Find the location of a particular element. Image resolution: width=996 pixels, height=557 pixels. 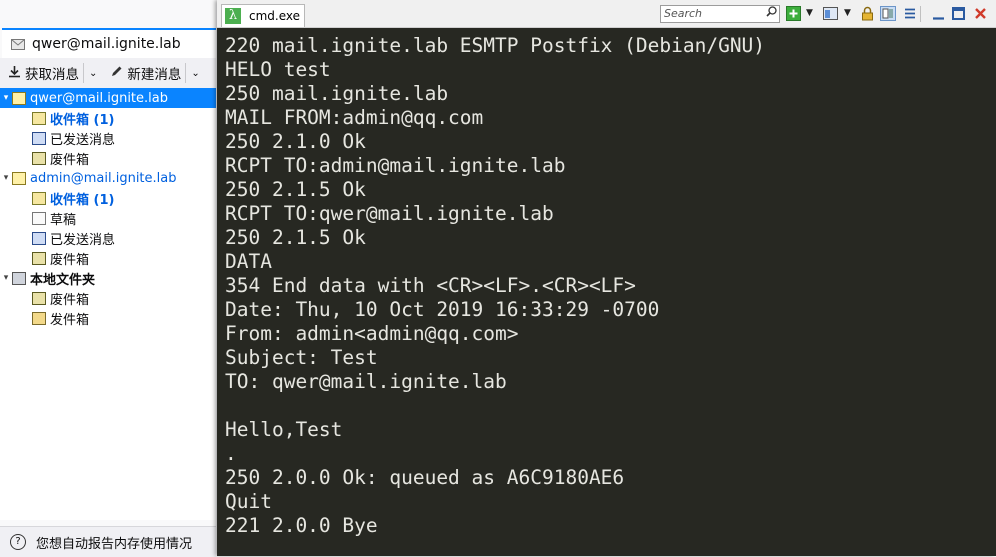

terminal-line: MAIL FROM:admin@qq.com is located at coordinates (354, 117).